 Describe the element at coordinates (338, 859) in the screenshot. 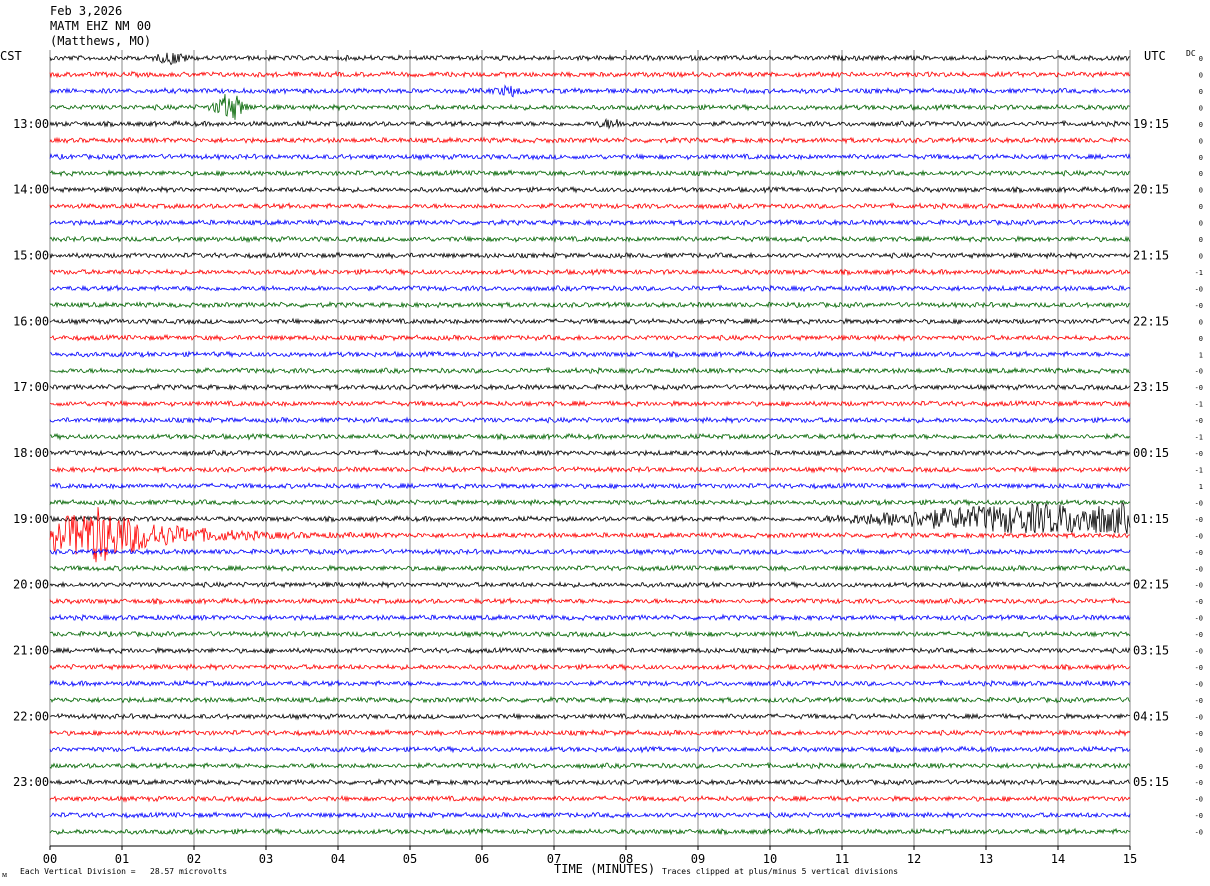

I see `x-tick-label: 04` at that location.